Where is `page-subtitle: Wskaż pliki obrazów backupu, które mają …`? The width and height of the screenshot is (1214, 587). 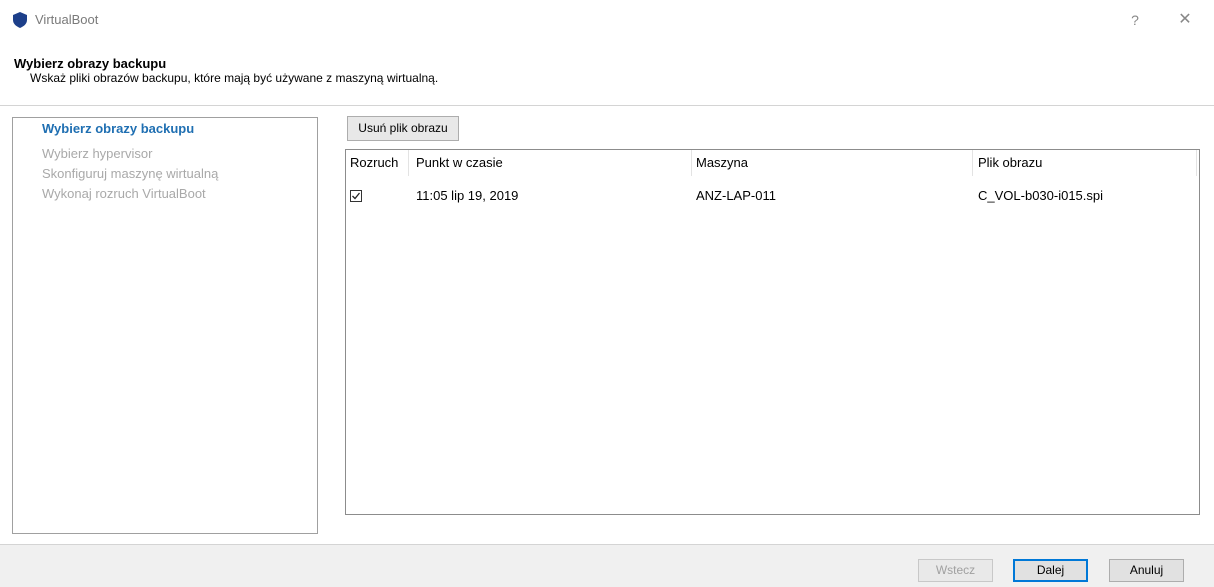 page-subtitle: Wskaż pliki obrazów backupu, które mają … is located at coordinates (234, 78).